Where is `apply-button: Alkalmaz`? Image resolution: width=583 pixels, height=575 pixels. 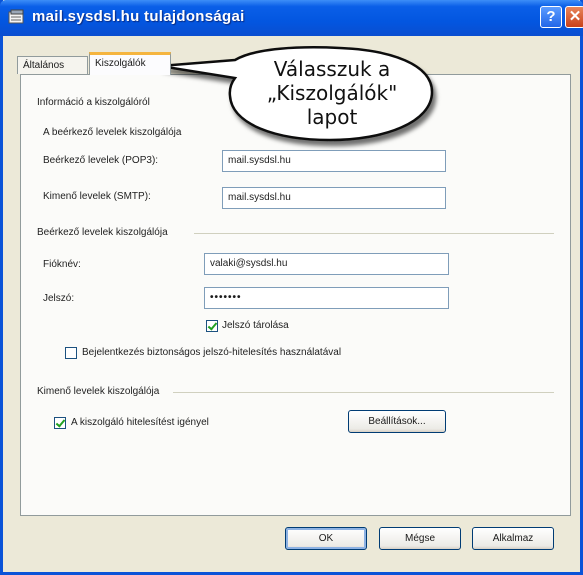
apply-button: Alkalmaz is located at coordinates (513, 538).